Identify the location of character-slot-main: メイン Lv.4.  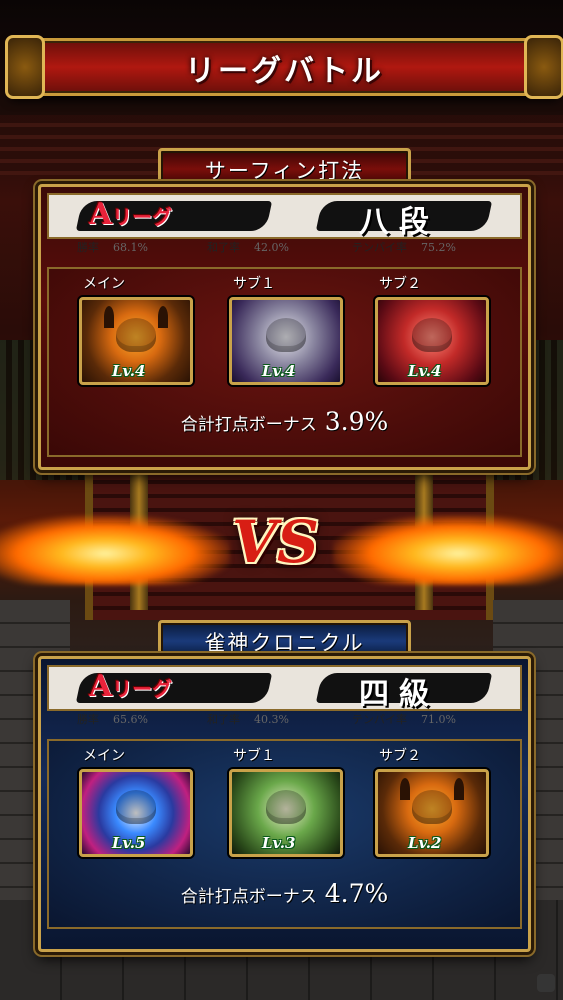
(137, 329).